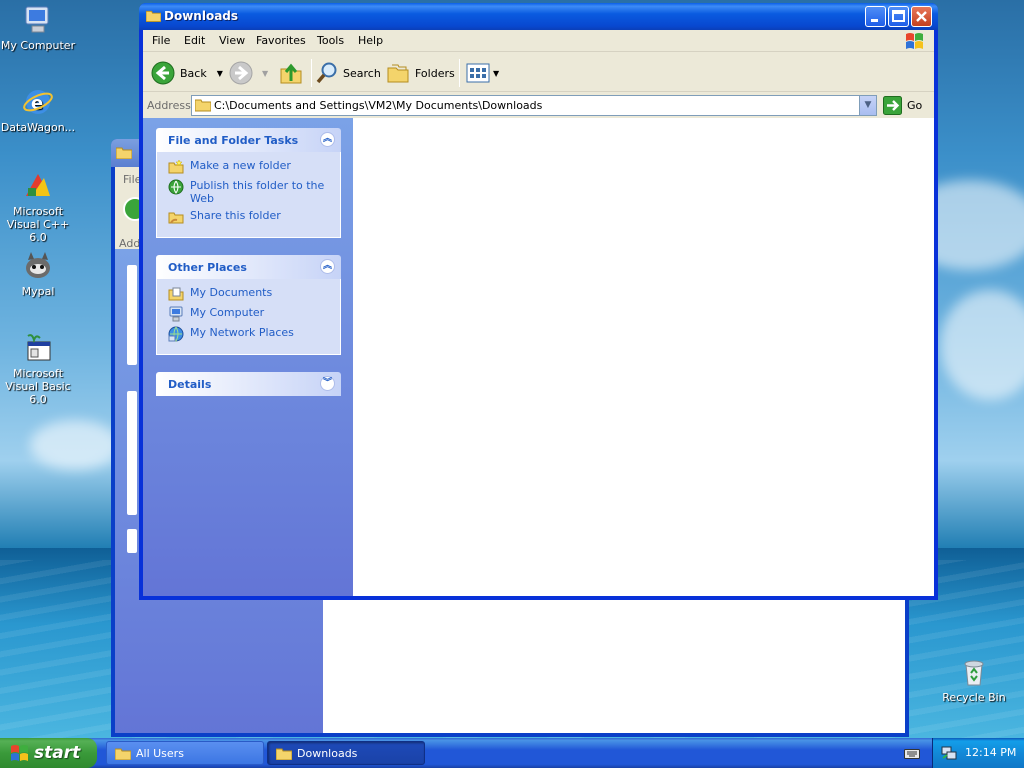 The height and width of the screenshot is (768, 1024). I want to click on address-dropdown-button: ▼, so click(867, 105).